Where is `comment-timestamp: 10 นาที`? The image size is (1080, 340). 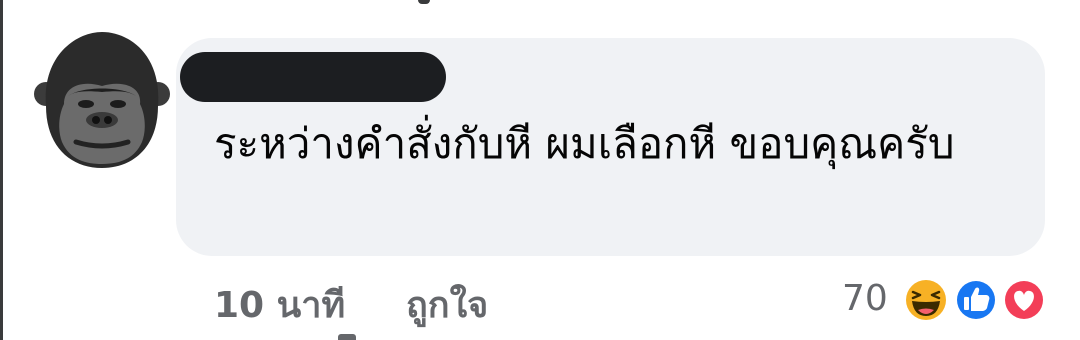 comment-timestamp: 10 นาที is located at coordinates (279, 304).